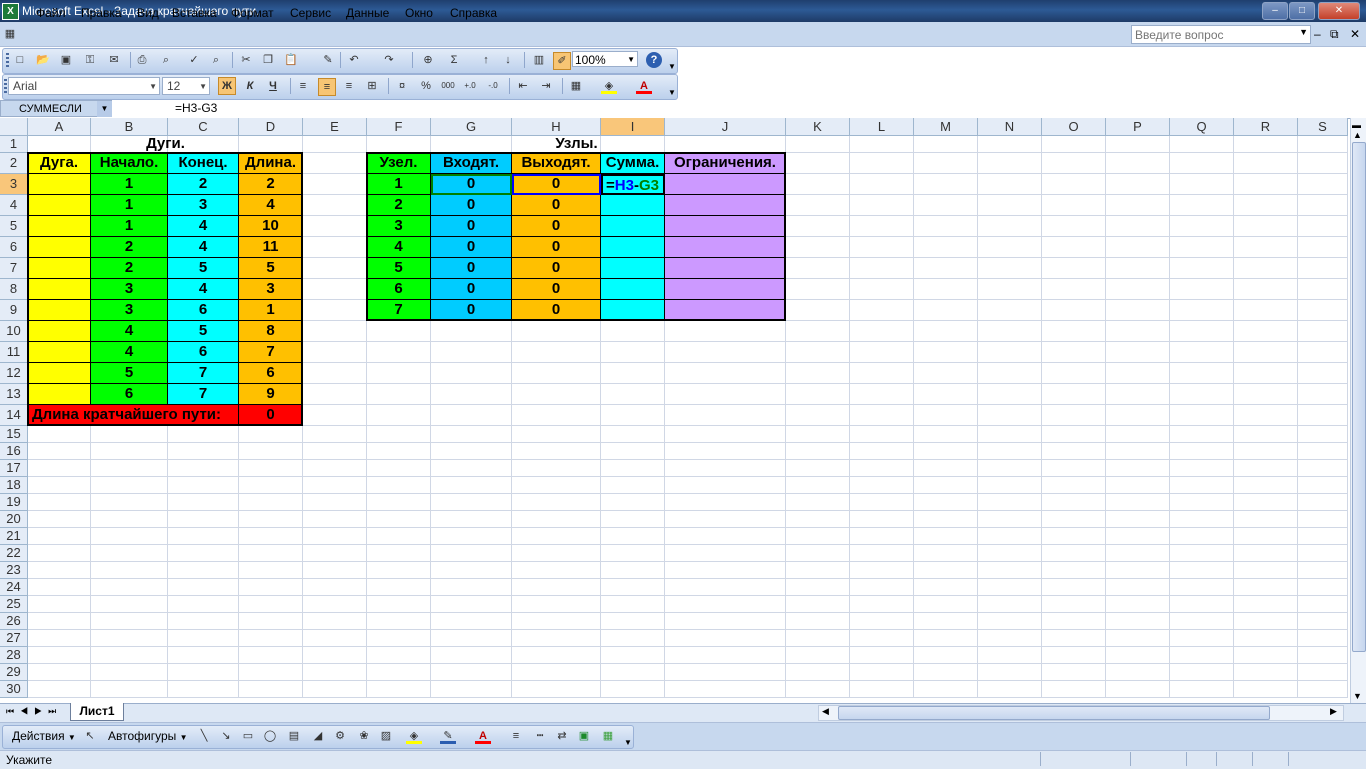 The width and height of the screenshot is (1366, 769). Describe the element at coordinates (539, 60) in the screenshot. I see `chart-wizard-icon: ▥` at that location.